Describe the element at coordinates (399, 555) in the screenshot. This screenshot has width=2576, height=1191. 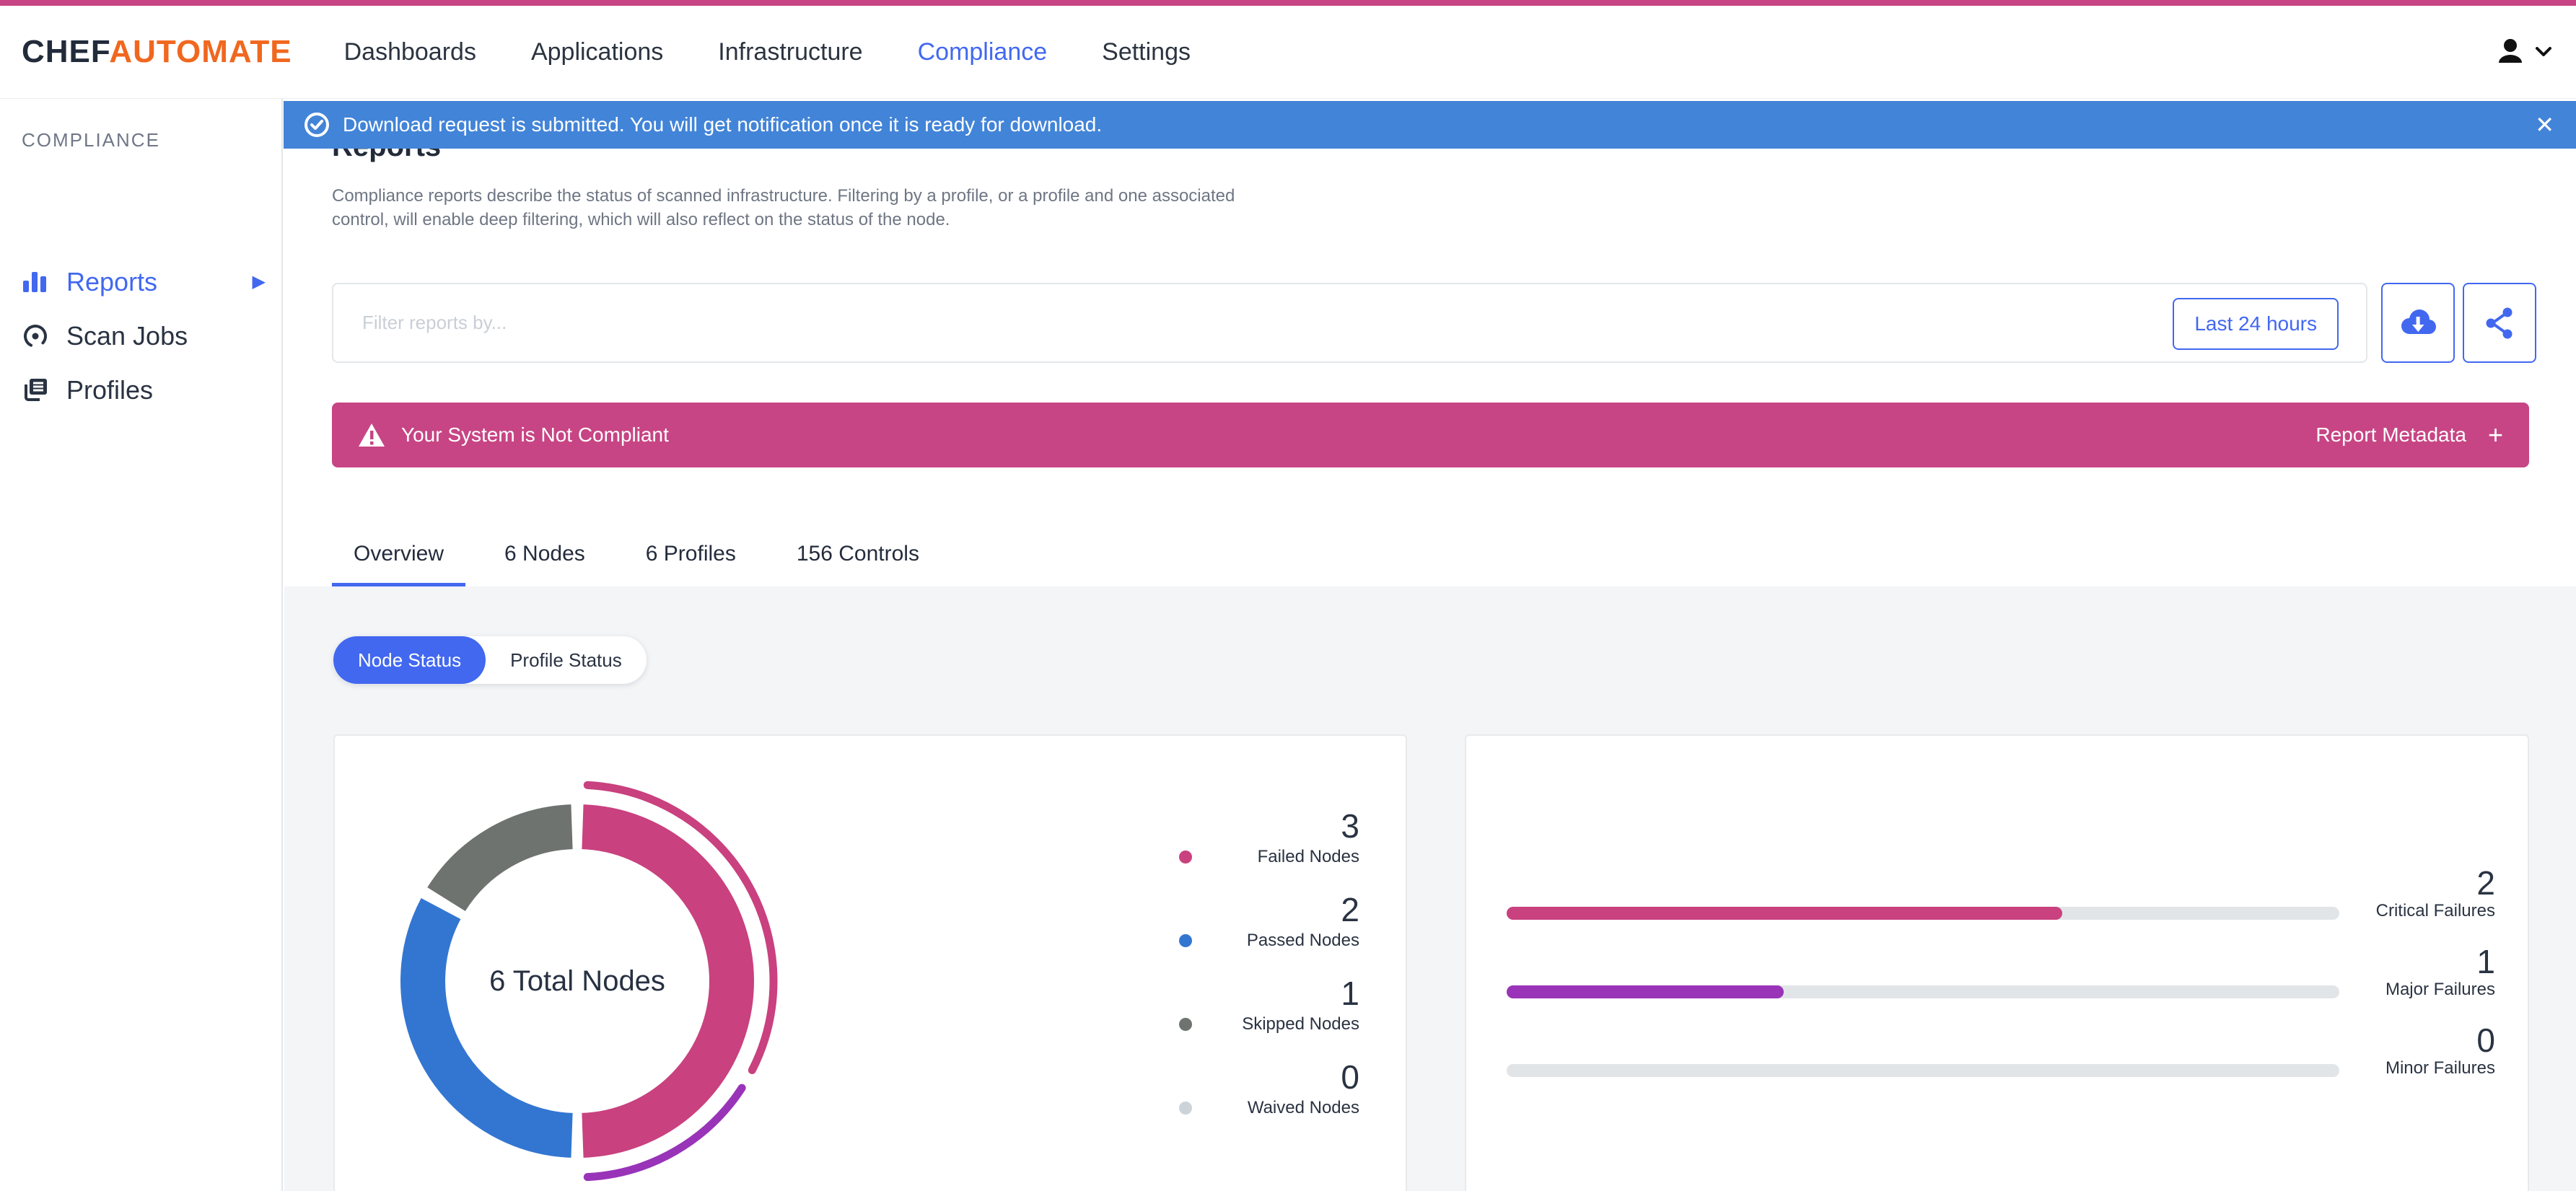
I see `tab-overview: Overview` at that location.